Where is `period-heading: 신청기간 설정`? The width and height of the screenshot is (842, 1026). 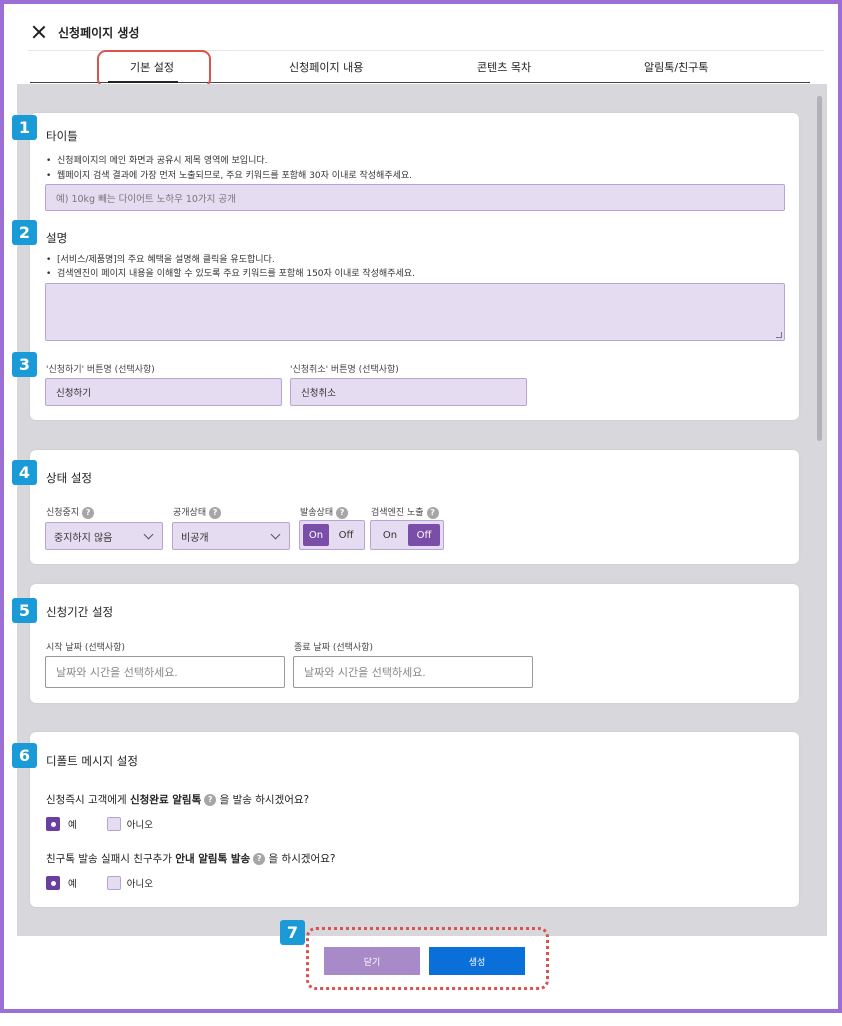 period-heading: 신청기간 설정 is located at coordinates (80, 612).